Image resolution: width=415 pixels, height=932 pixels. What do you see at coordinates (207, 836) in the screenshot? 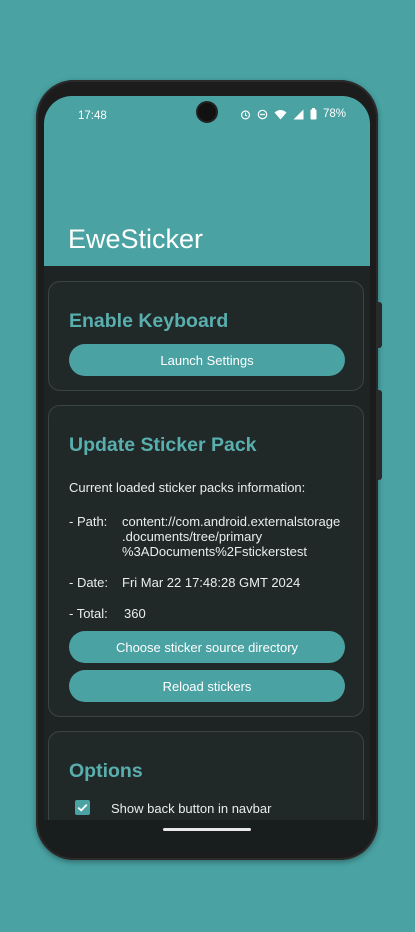
I see `navigation-bar` at bounding box center [207, 836].